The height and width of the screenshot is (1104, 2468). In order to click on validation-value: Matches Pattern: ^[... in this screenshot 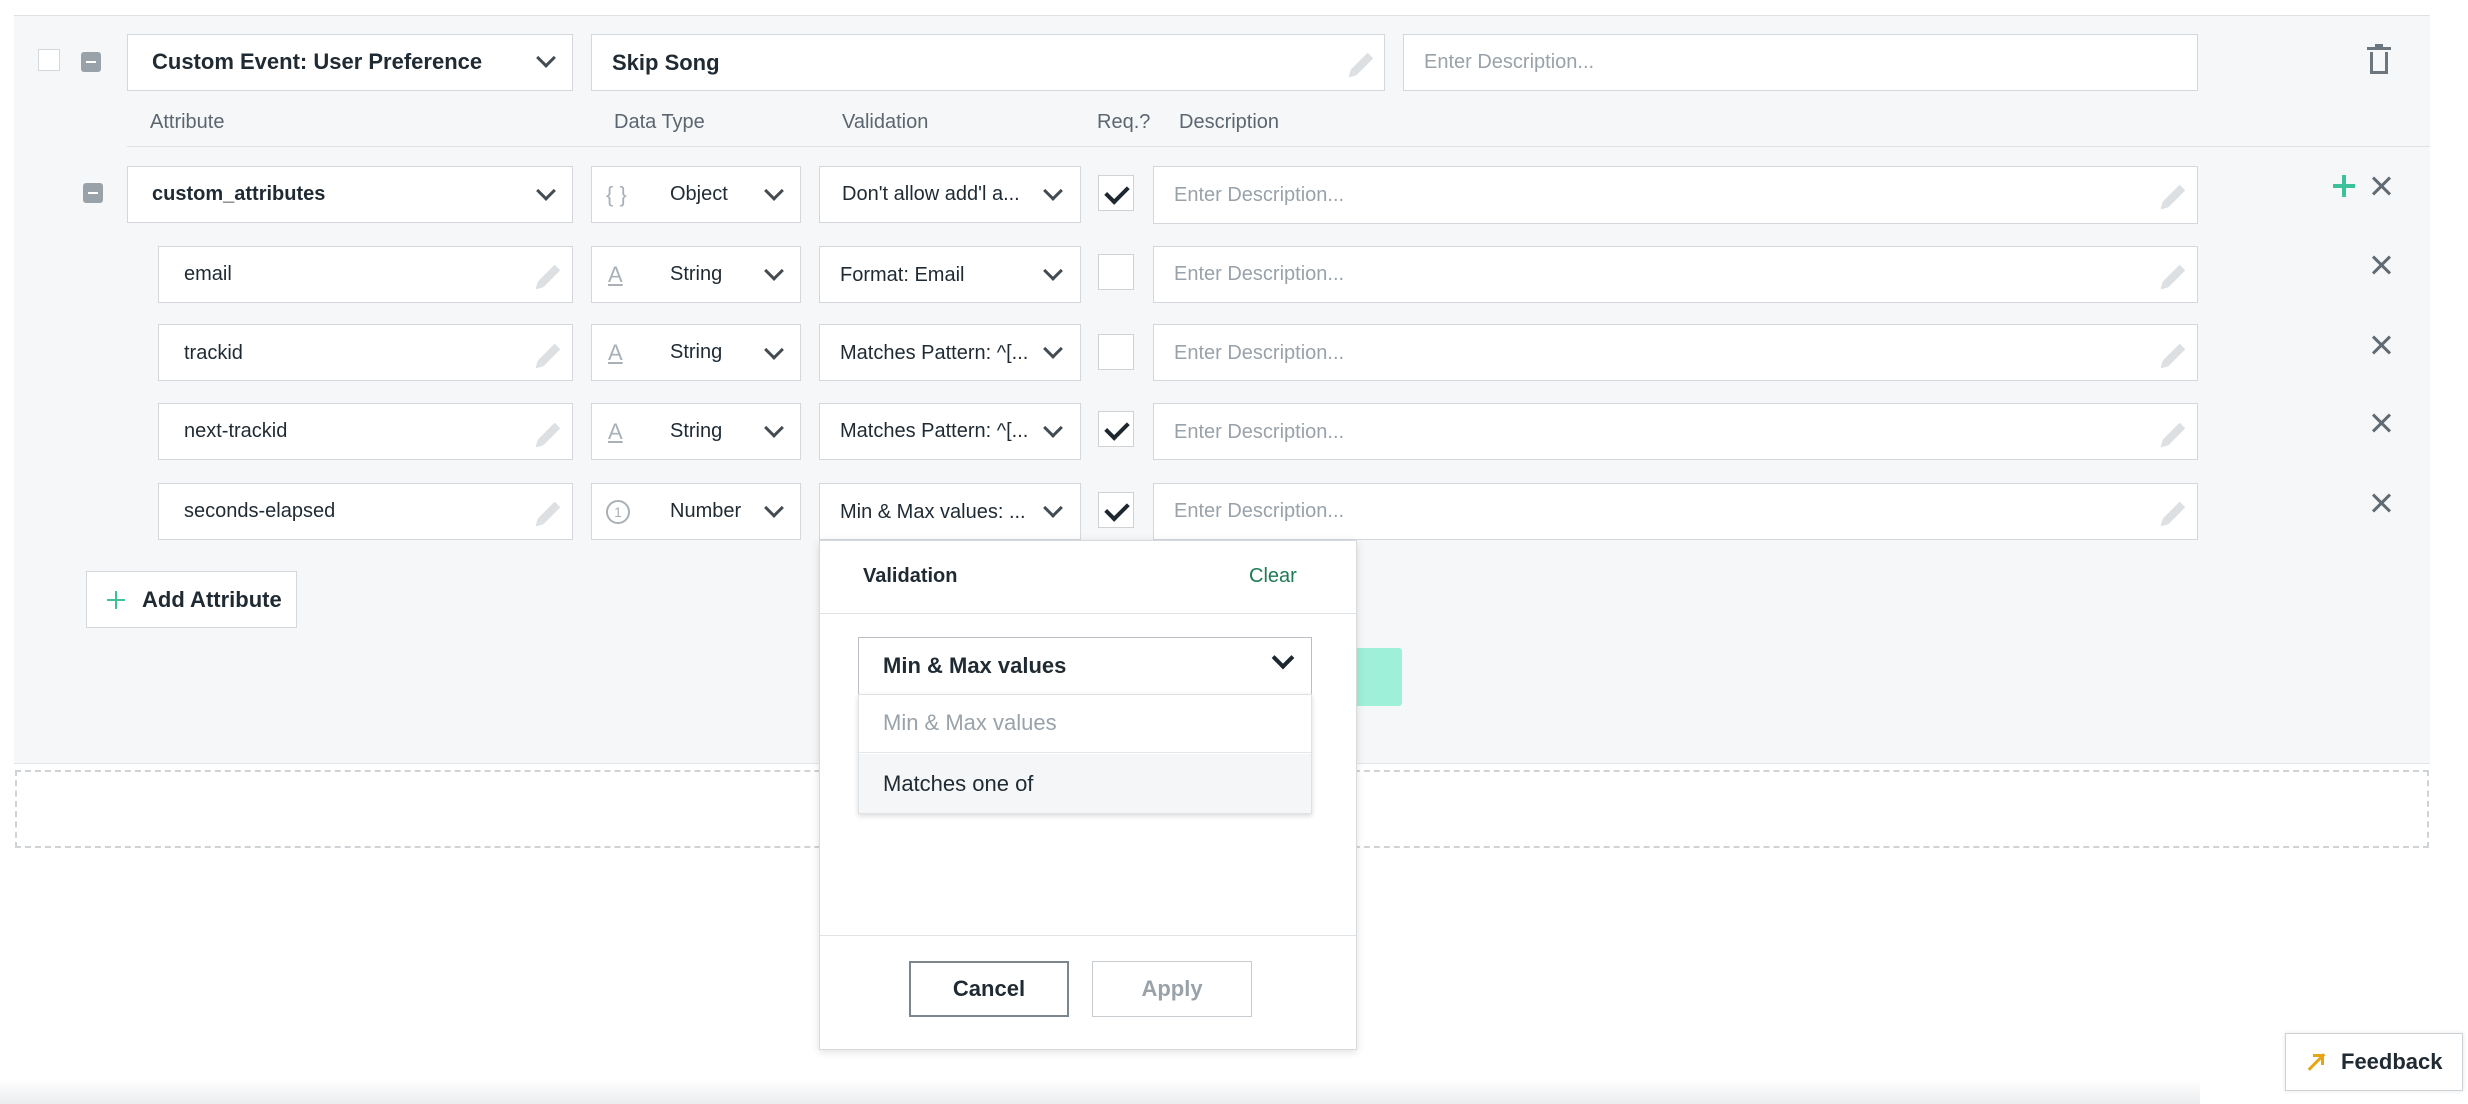, I will do `click(934, 353)`.